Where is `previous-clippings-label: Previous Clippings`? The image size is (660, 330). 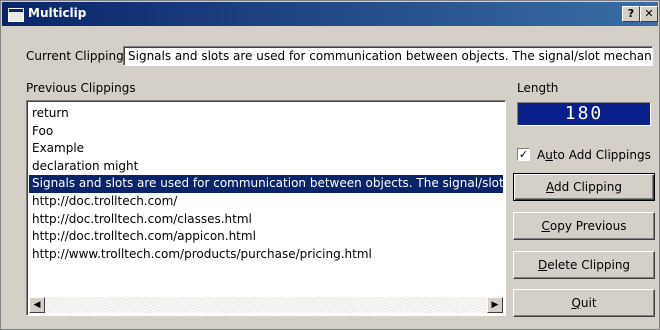 previous-clippings-label: Previous Clippings is located at coordinates (81, 88).